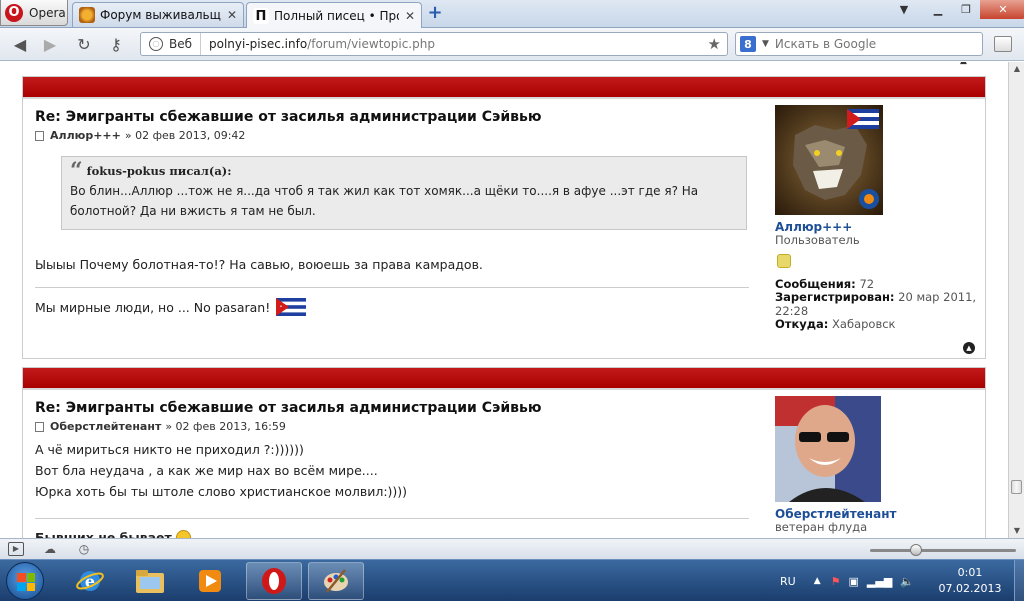 The height and width of the screenshot is (601, 1024). Describe the element at coordinates (817, 240) in the screenshot. I see `profile-rank: Пользователь` at that location.